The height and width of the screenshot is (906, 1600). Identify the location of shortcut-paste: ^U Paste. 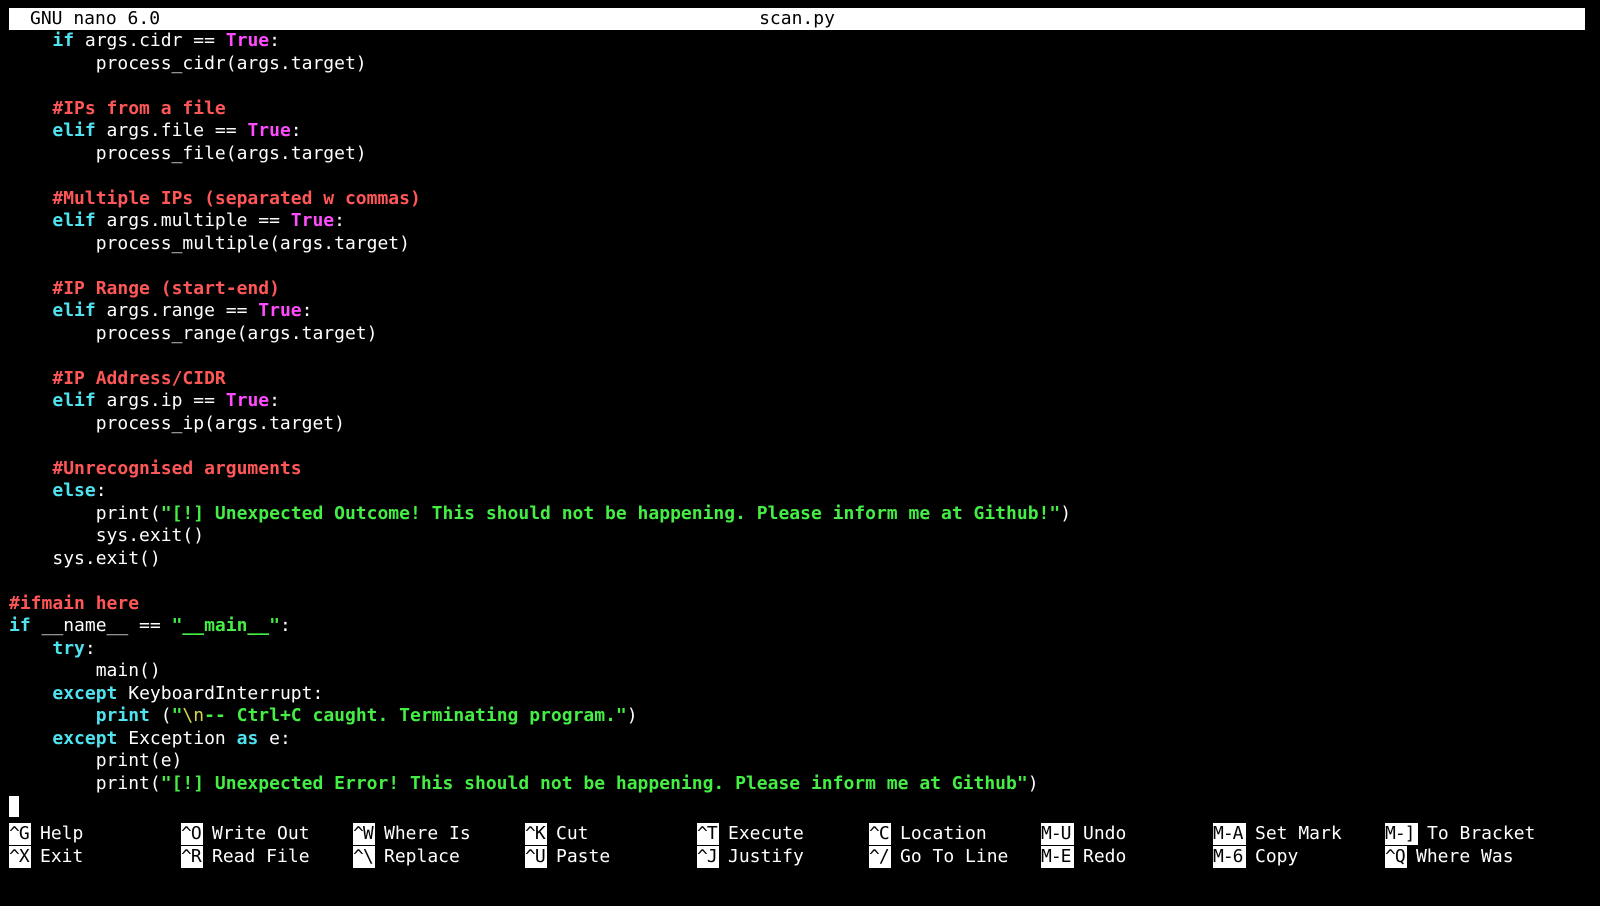
(567, 857).